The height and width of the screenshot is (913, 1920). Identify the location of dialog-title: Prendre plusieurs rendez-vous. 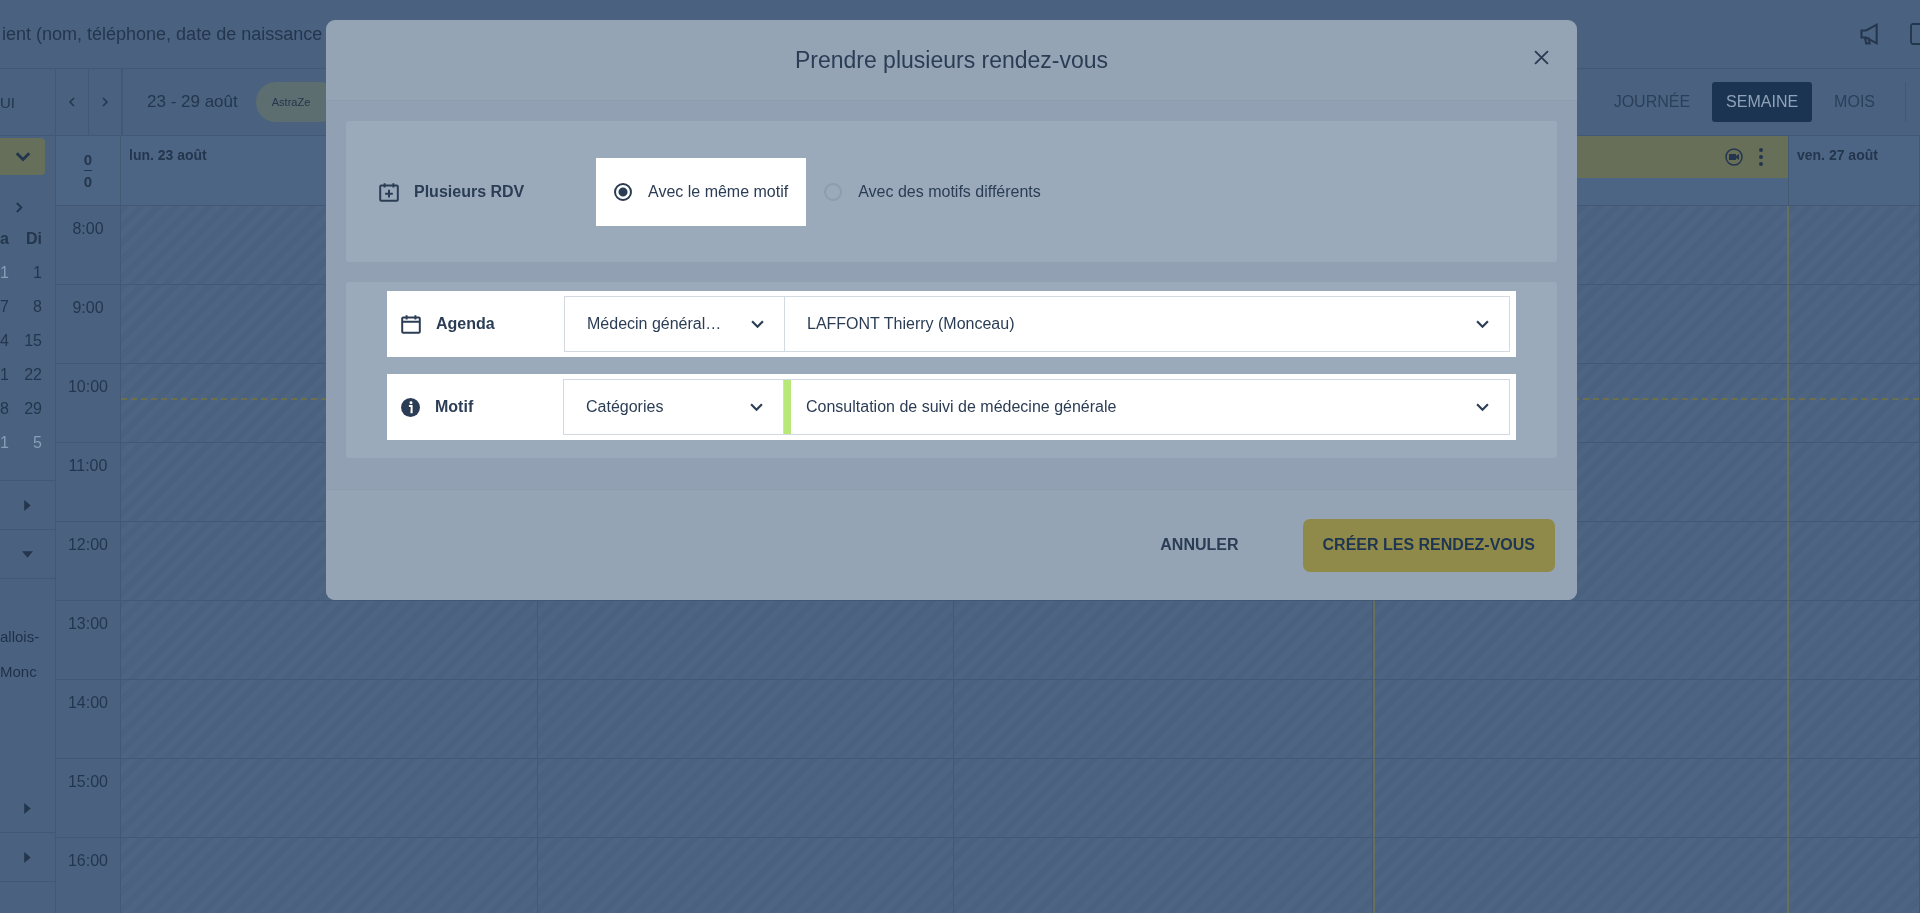
(951, 60).